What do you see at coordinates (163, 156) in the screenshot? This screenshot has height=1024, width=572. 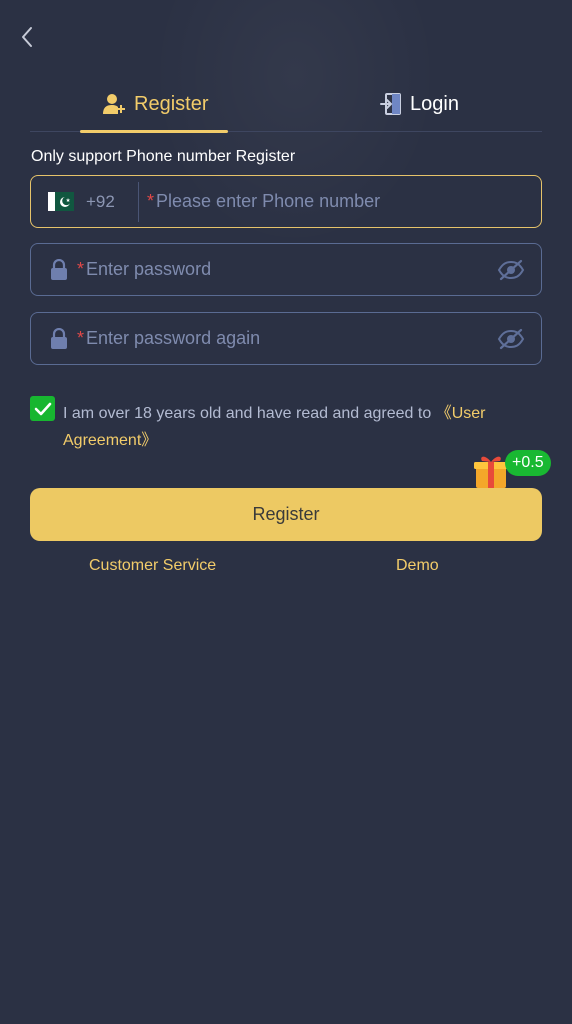 I see `register-hint: Only support Phone number Register` at bounding box center [163, 156].